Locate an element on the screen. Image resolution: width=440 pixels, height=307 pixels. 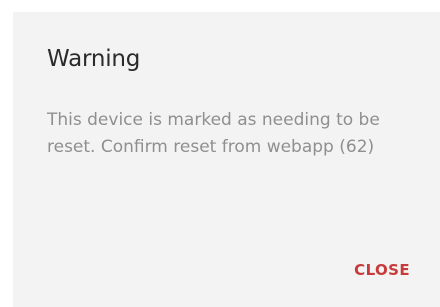
close-button: CLOSE is located at coordinates (382, 270).